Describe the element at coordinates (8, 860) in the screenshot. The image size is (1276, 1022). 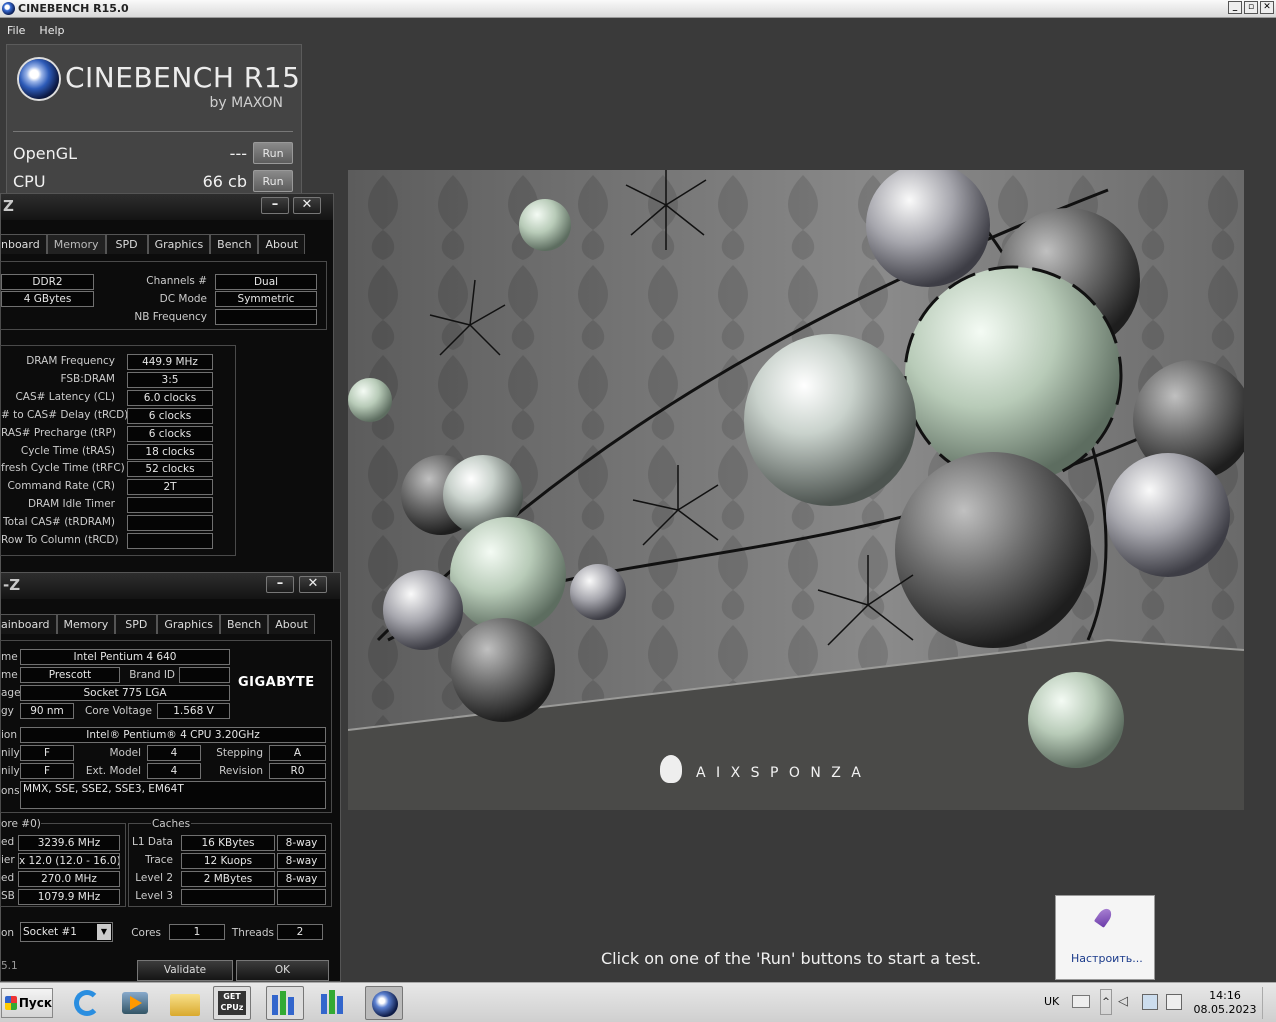
I see `clock-label: ier` at that location.